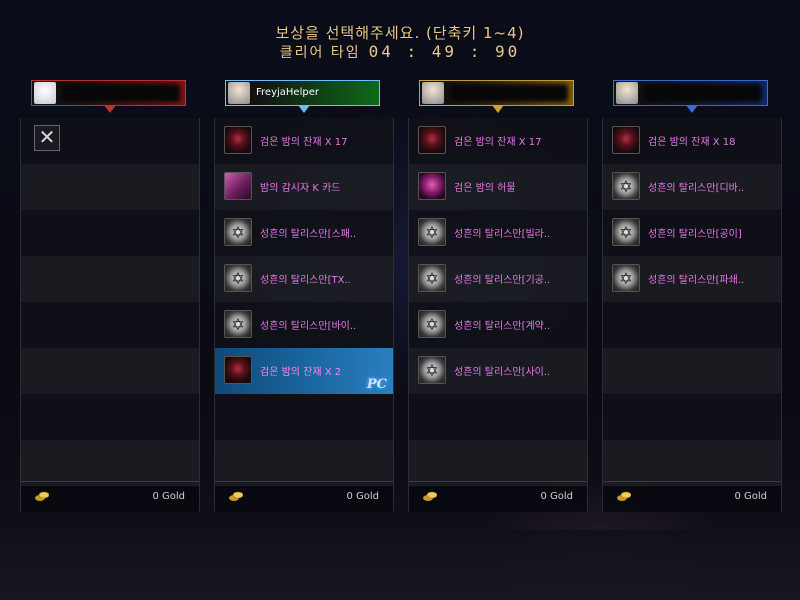 The height and width of the screenshot is (600, 800). I want to click on helmet-avatar-icon, so click(433, 93).